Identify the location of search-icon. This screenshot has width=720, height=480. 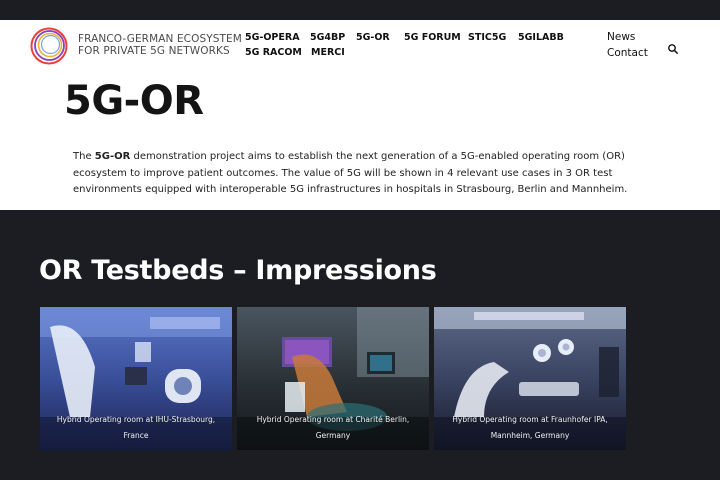
(673, 47).